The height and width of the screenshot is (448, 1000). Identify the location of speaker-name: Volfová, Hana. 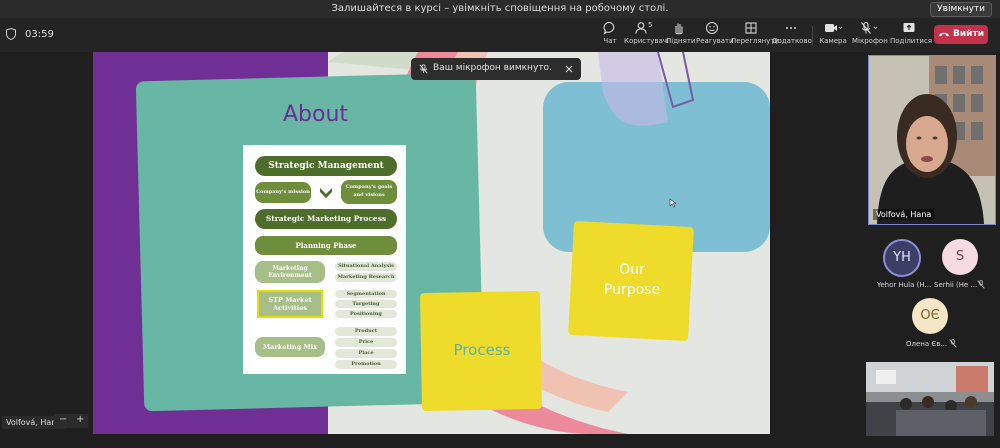
(904, 214).